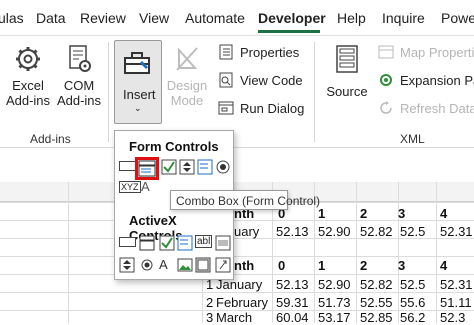 The height and width of the screenshot is (325, 474). Describe the element at coordinates (139, 94) in the screenshot. I see `insert-label: Insert` at that location.